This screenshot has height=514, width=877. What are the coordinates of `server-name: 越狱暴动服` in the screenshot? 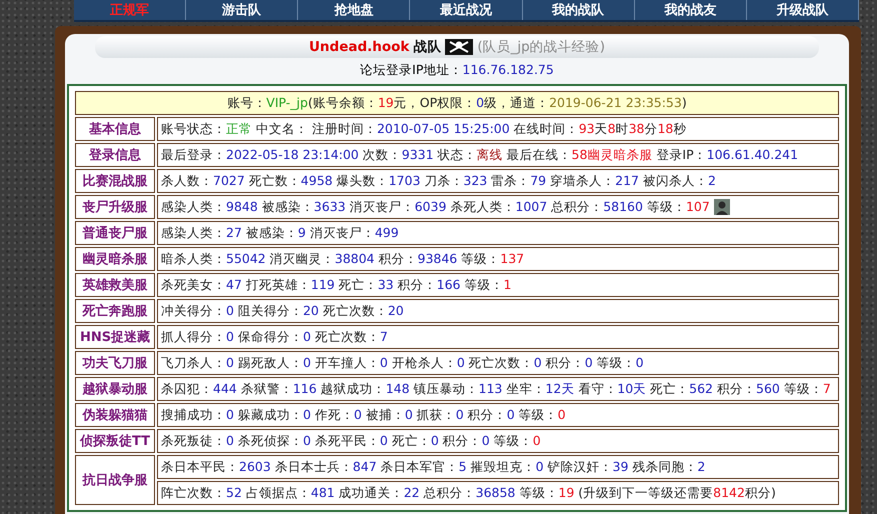 It's located at (115, 389).